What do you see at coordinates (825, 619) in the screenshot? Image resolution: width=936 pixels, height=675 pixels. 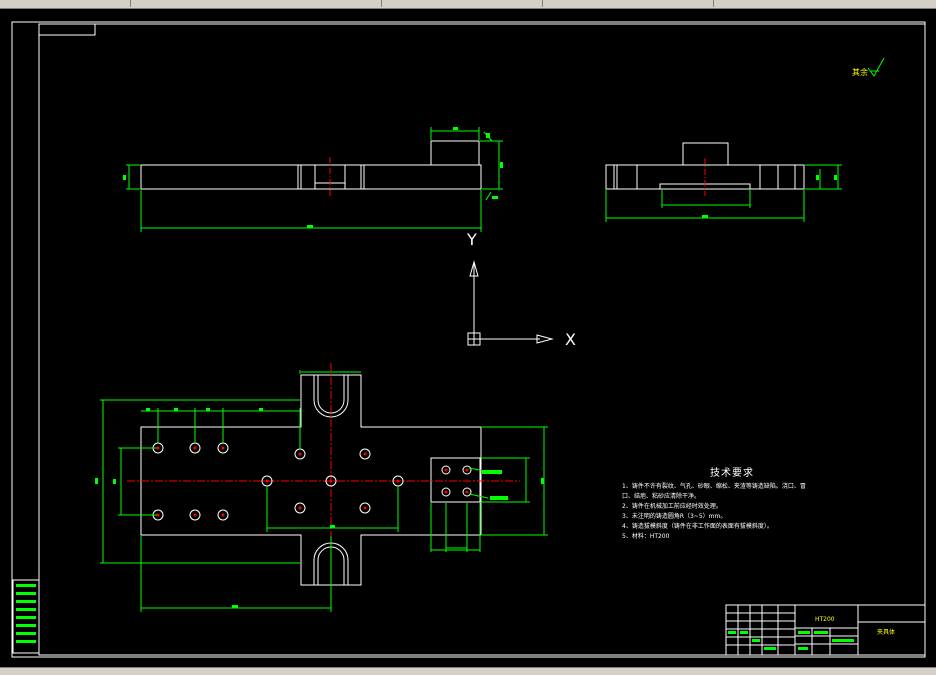 I see `title-block-material: HT200` at bounding box center [825, 619].